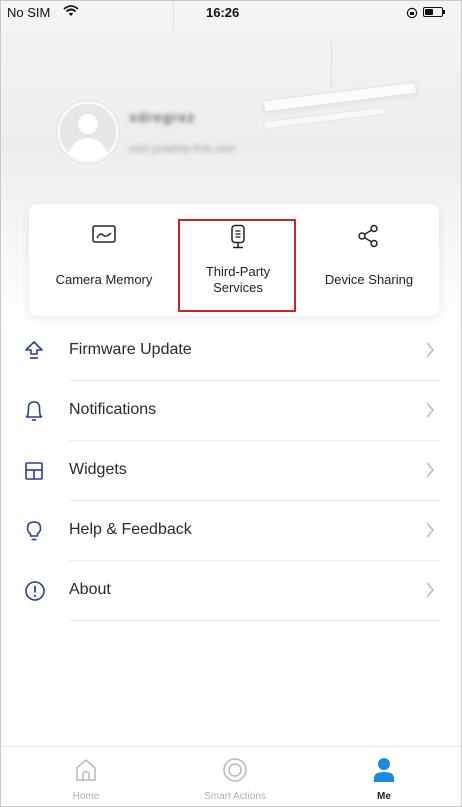  Describe the element at coordinates (231, 531) in the screenshot. I see `menu-item-help-feedback: Help & Feedback` at that location.